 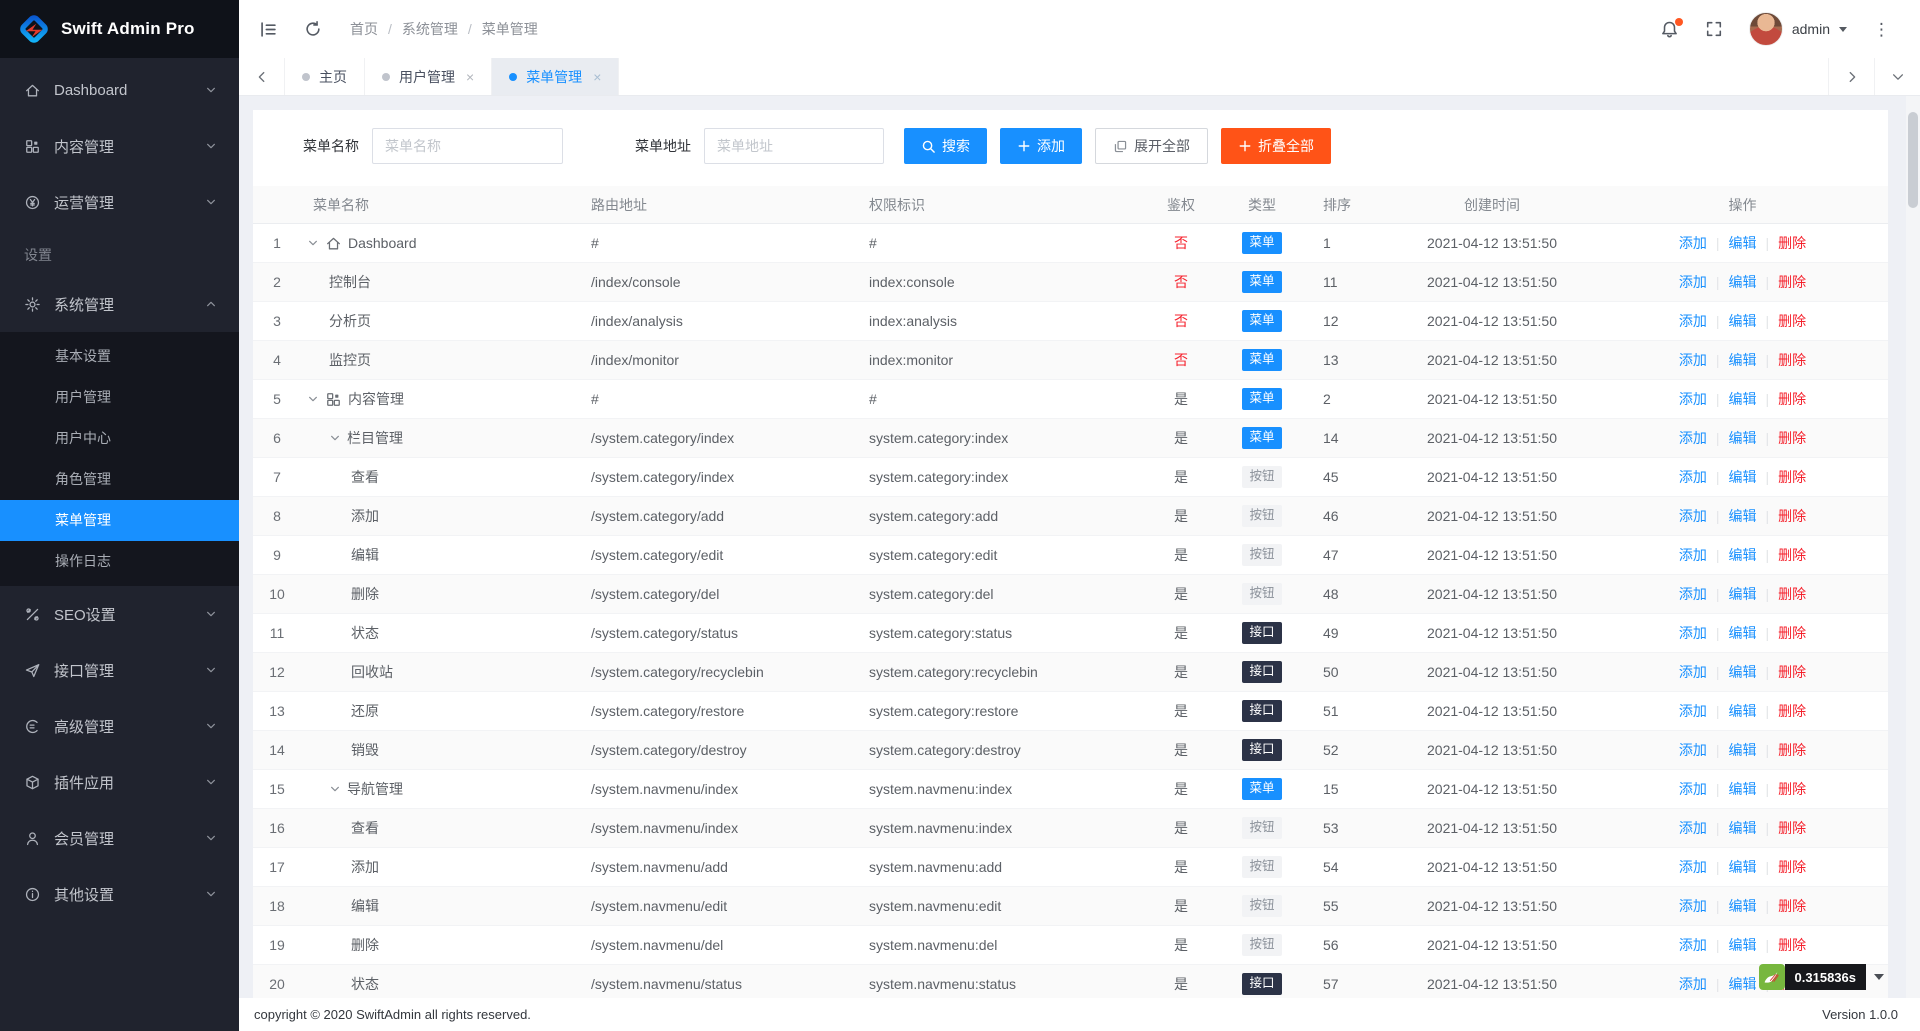 What do you see at coordinates (1881, 29) in the screenshot?
I see `more-menu-icon: ⋮` at bounding box center [1881, 29].